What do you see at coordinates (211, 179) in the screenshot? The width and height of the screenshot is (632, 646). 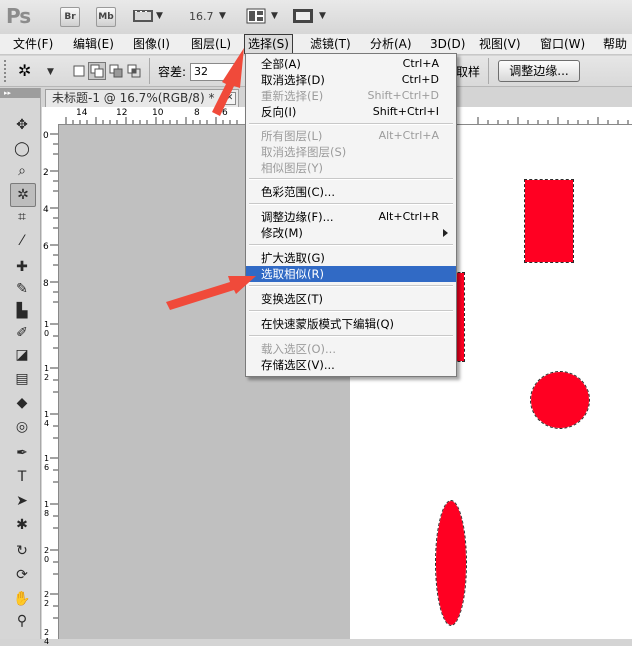 I see `annotation-arrows` at bounding box center [211, 179].